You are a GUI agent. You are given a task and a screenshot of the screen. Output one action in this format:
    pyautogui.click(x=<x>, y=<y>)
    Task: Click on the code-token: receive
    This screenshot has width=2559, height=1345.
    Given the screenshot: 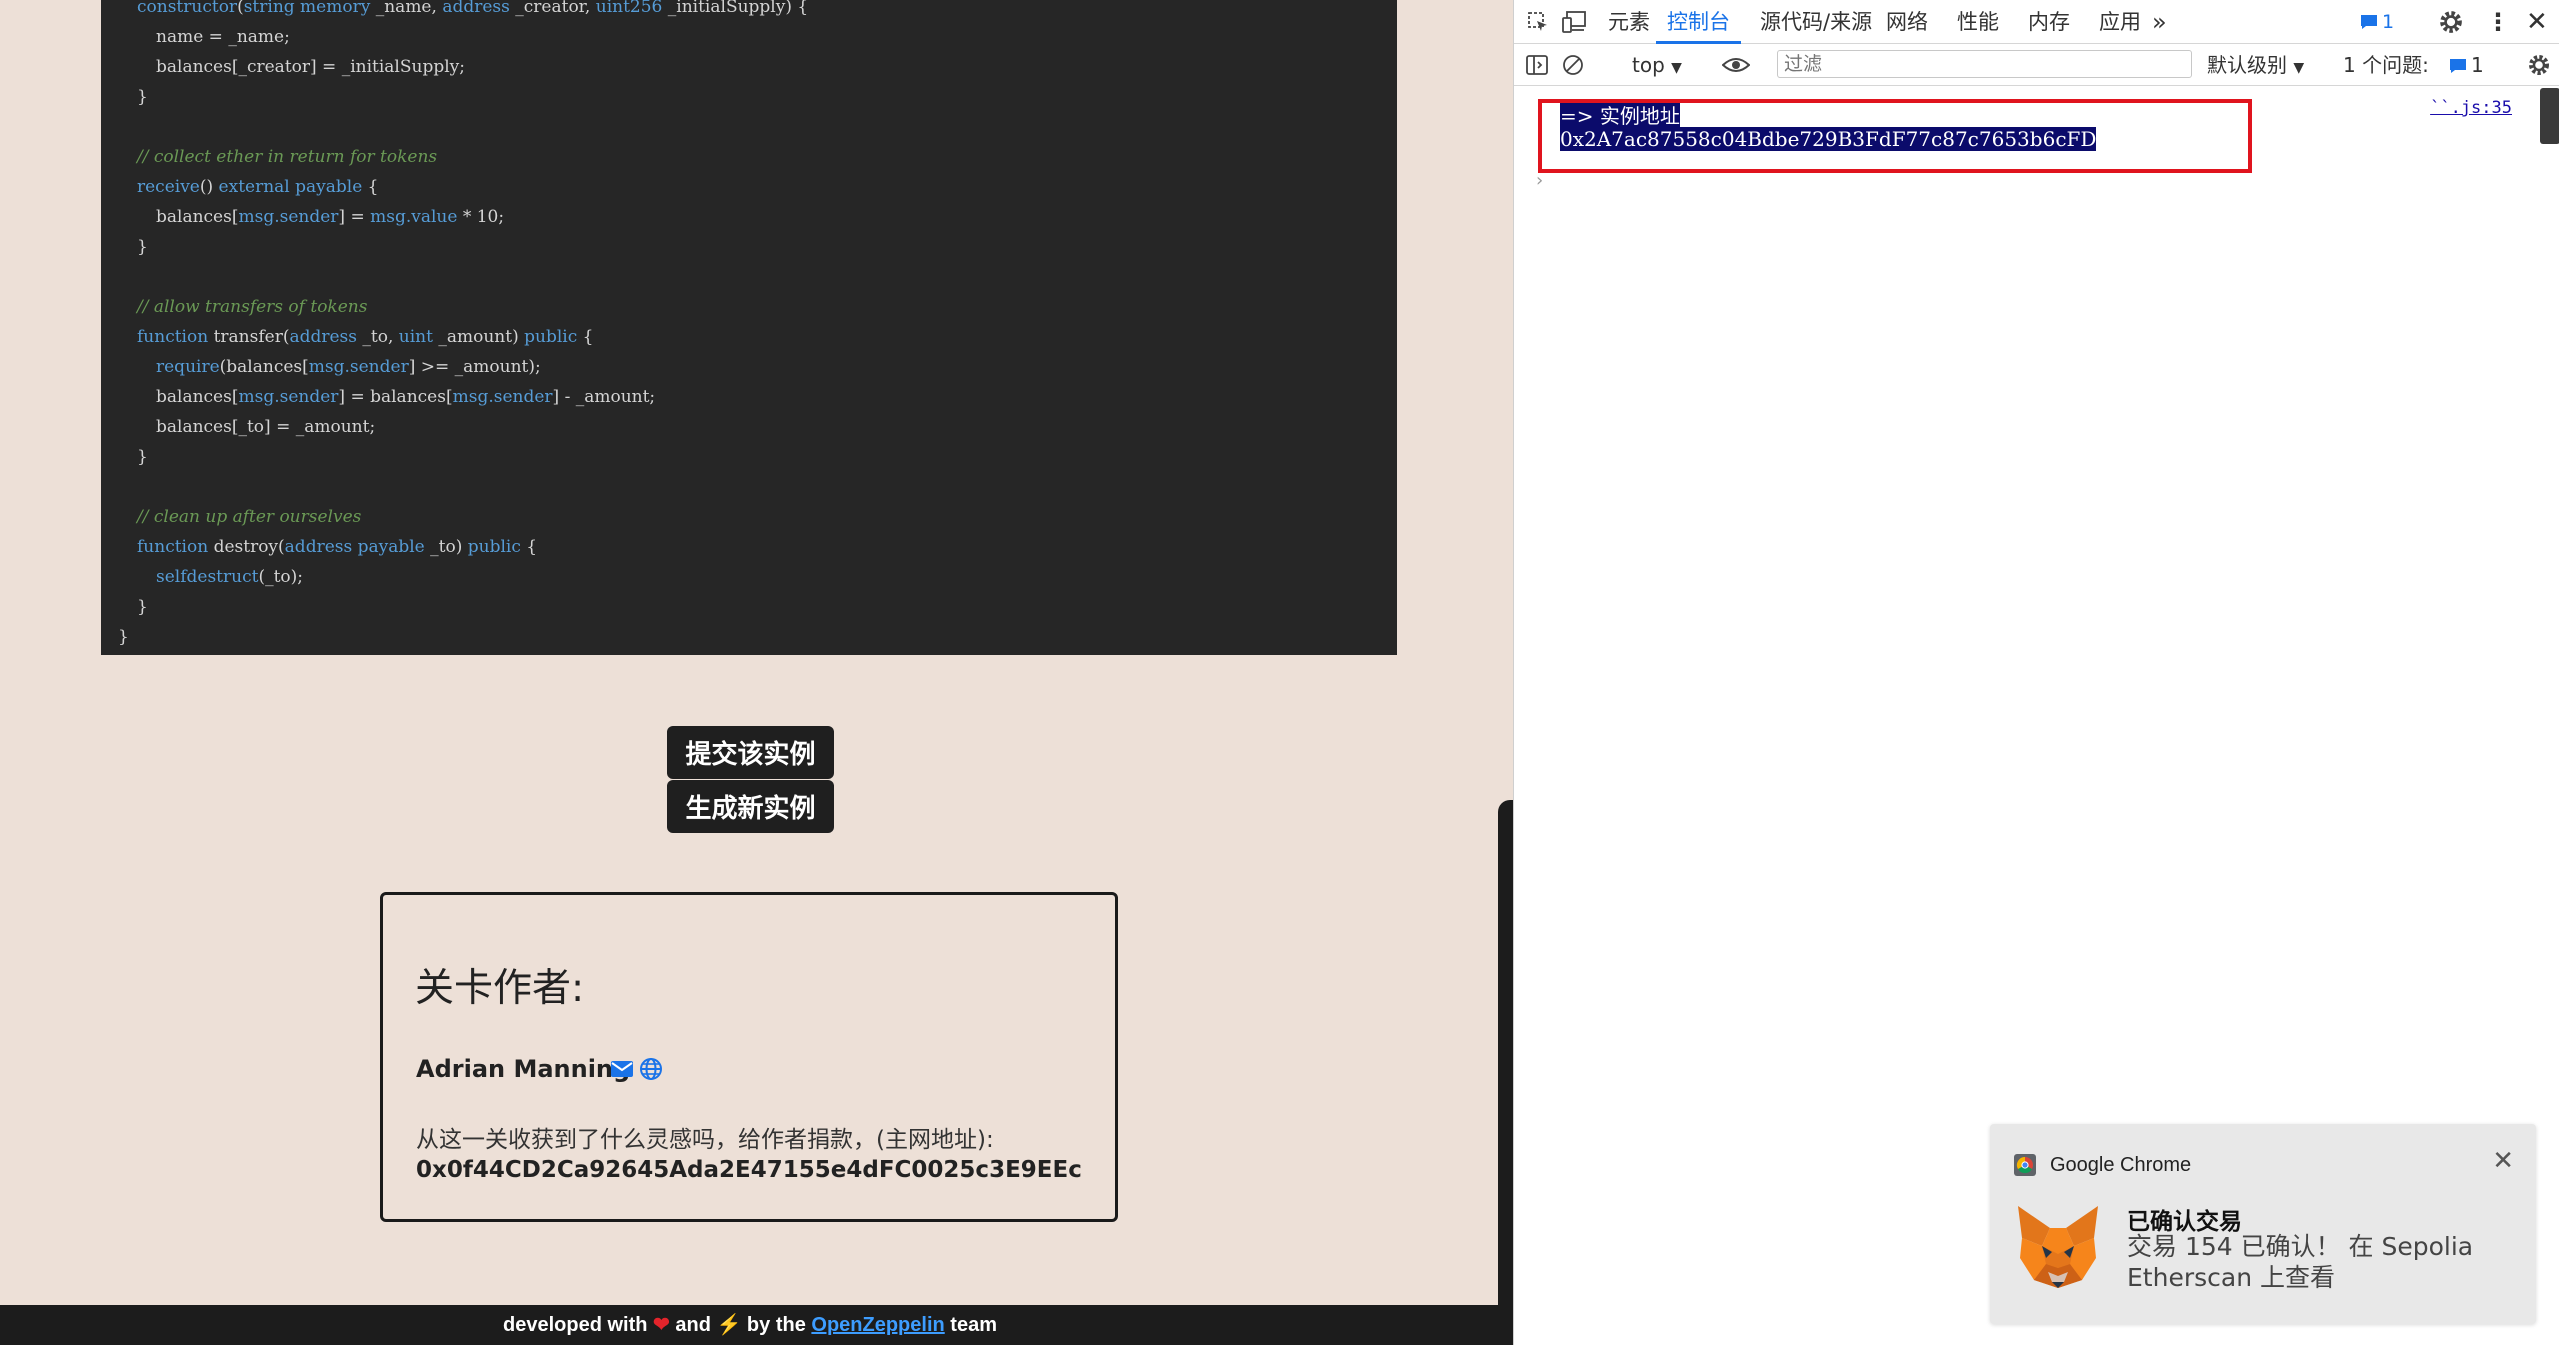 What is the action you would take?
    pyautogui.click(x=168, y=187)
    